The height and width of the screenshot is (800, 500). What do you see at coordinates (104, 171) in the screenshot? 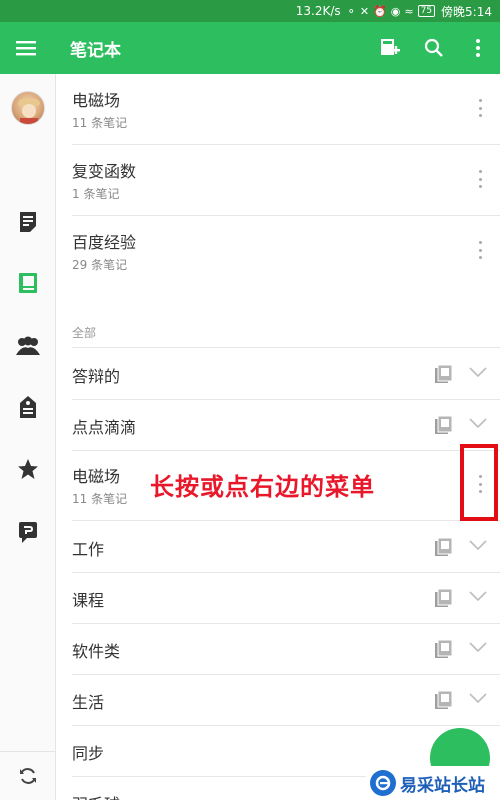
I see `notebook-name: 复变函数` at bounding box center [104, 171].